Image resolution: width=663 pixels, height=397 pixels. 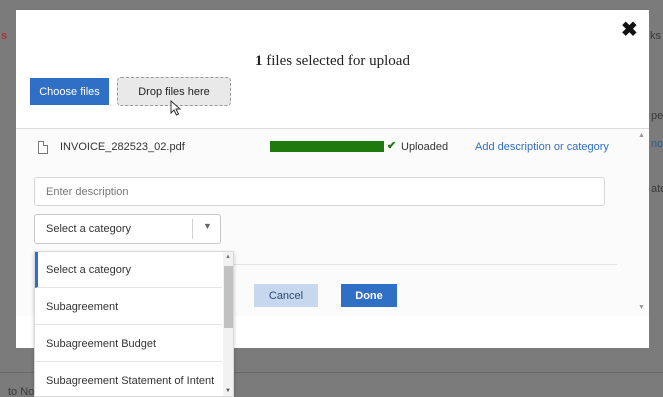 I want to click on dropdown-scrollbar: ▲ ▼, so click(x=228, y=324).